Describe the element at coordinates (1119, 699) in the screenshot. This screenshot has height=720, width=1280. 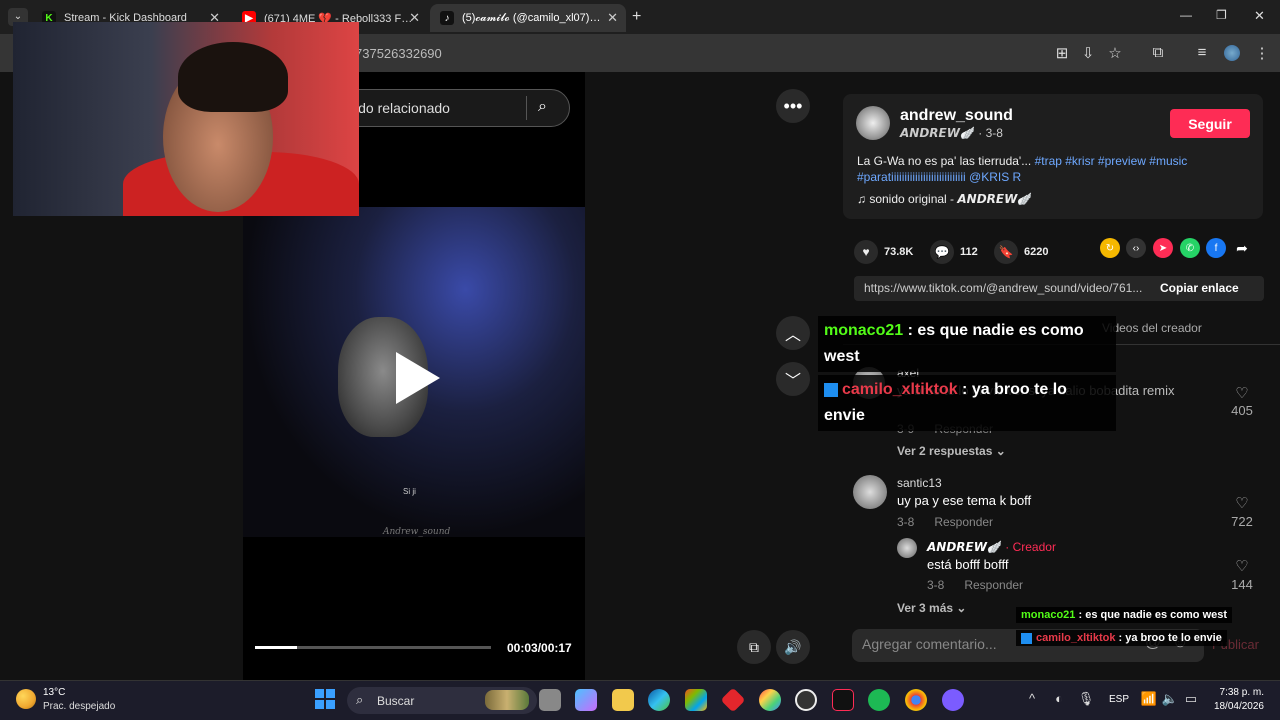
I see `language-indicator: ESP` at that location.